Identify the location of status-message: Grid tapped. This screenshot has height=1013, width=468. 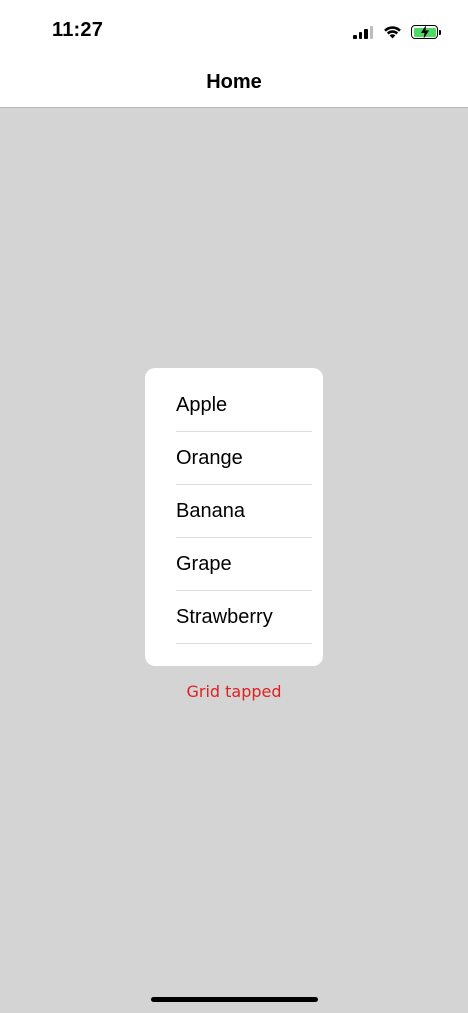
(234, 691).